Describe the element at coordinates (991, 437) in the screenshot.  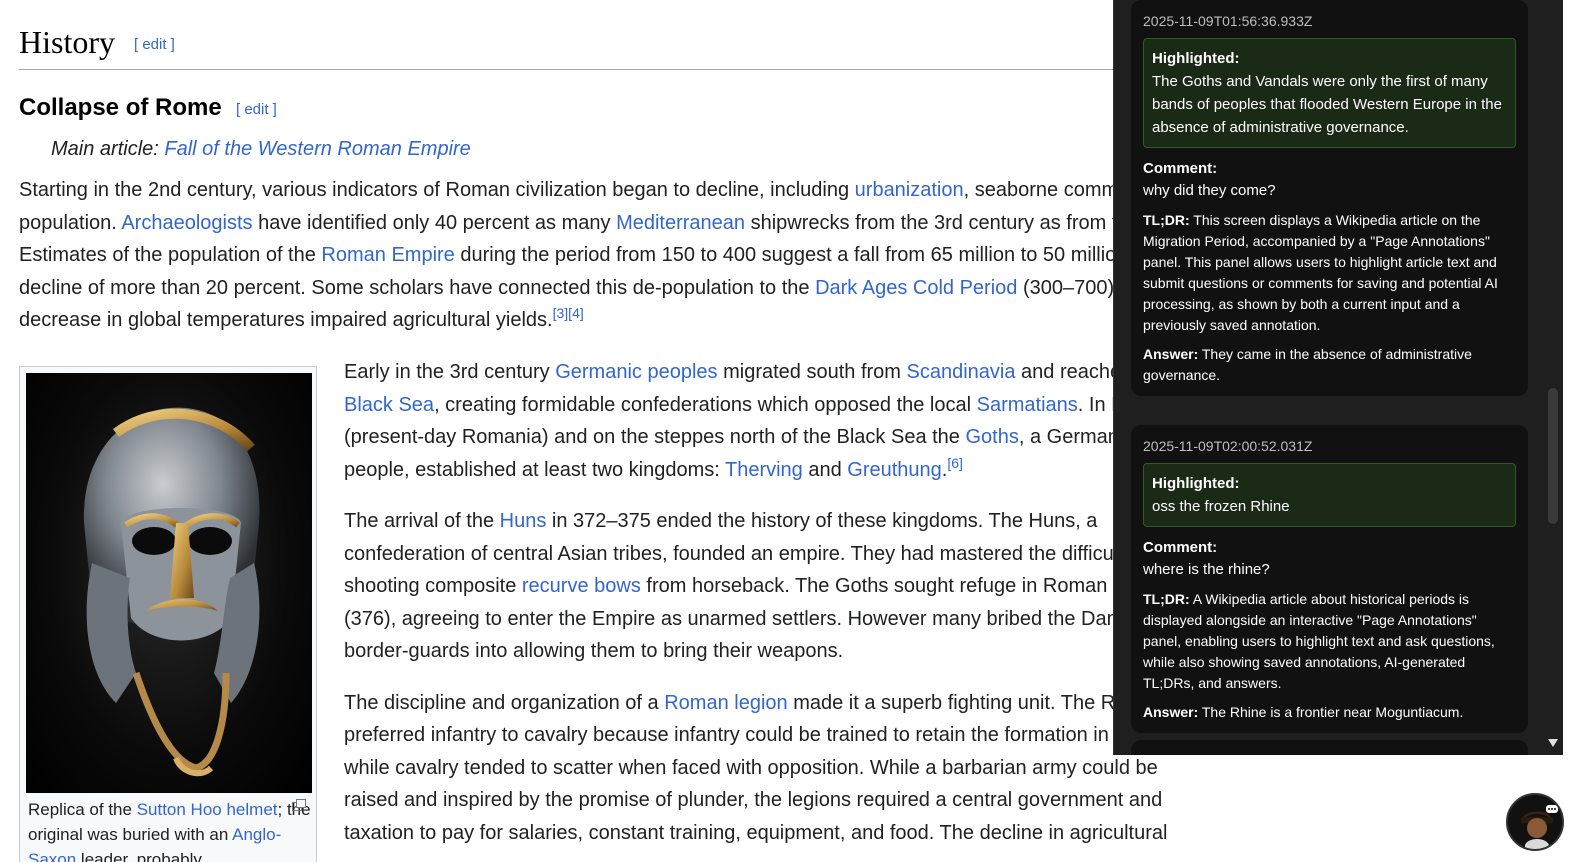
I see `link-goths: Goths` at that location.